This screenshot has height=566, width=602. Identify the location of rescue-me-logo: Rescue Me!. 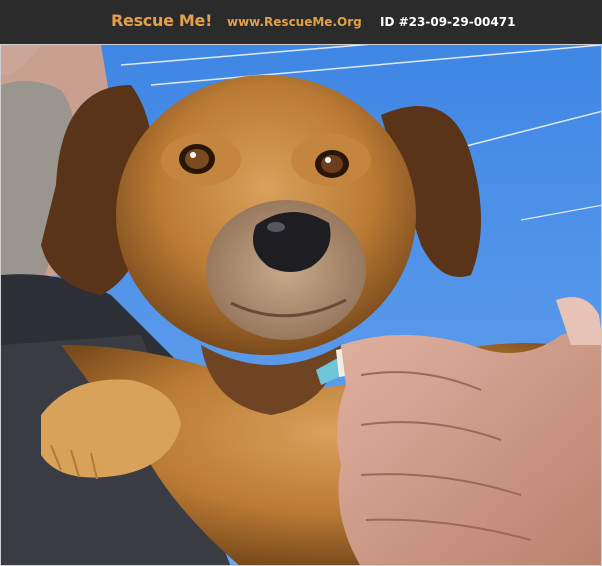
(161, 20).